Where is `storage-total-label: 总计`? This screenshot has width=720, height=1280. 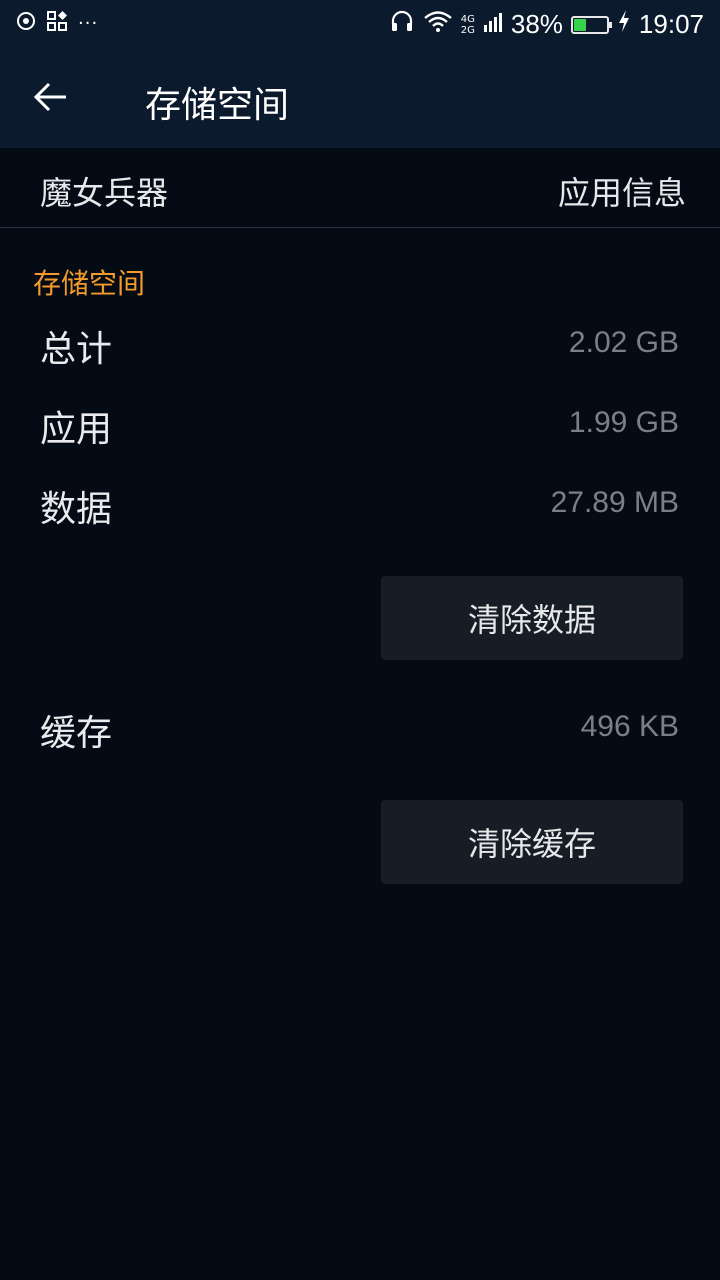 storage-total-label: 总计 is located at coordinates (76, 349).